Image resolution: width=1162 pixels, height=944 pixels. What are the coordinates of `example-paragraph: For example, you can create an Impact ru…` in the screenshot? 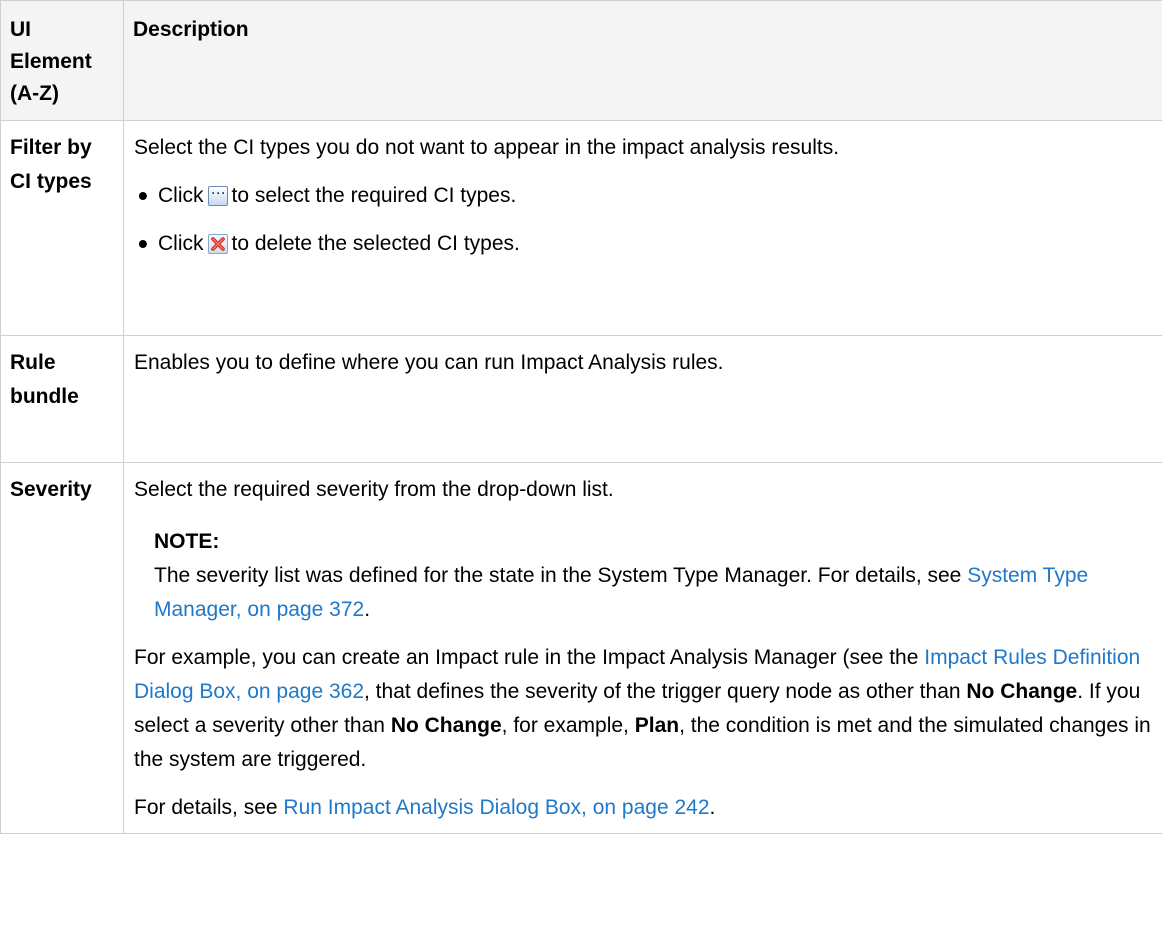 It's located at (643, 709).